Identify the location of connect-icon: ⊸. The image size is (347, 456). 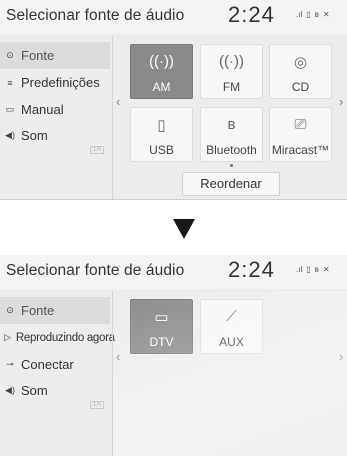
(10, 364).